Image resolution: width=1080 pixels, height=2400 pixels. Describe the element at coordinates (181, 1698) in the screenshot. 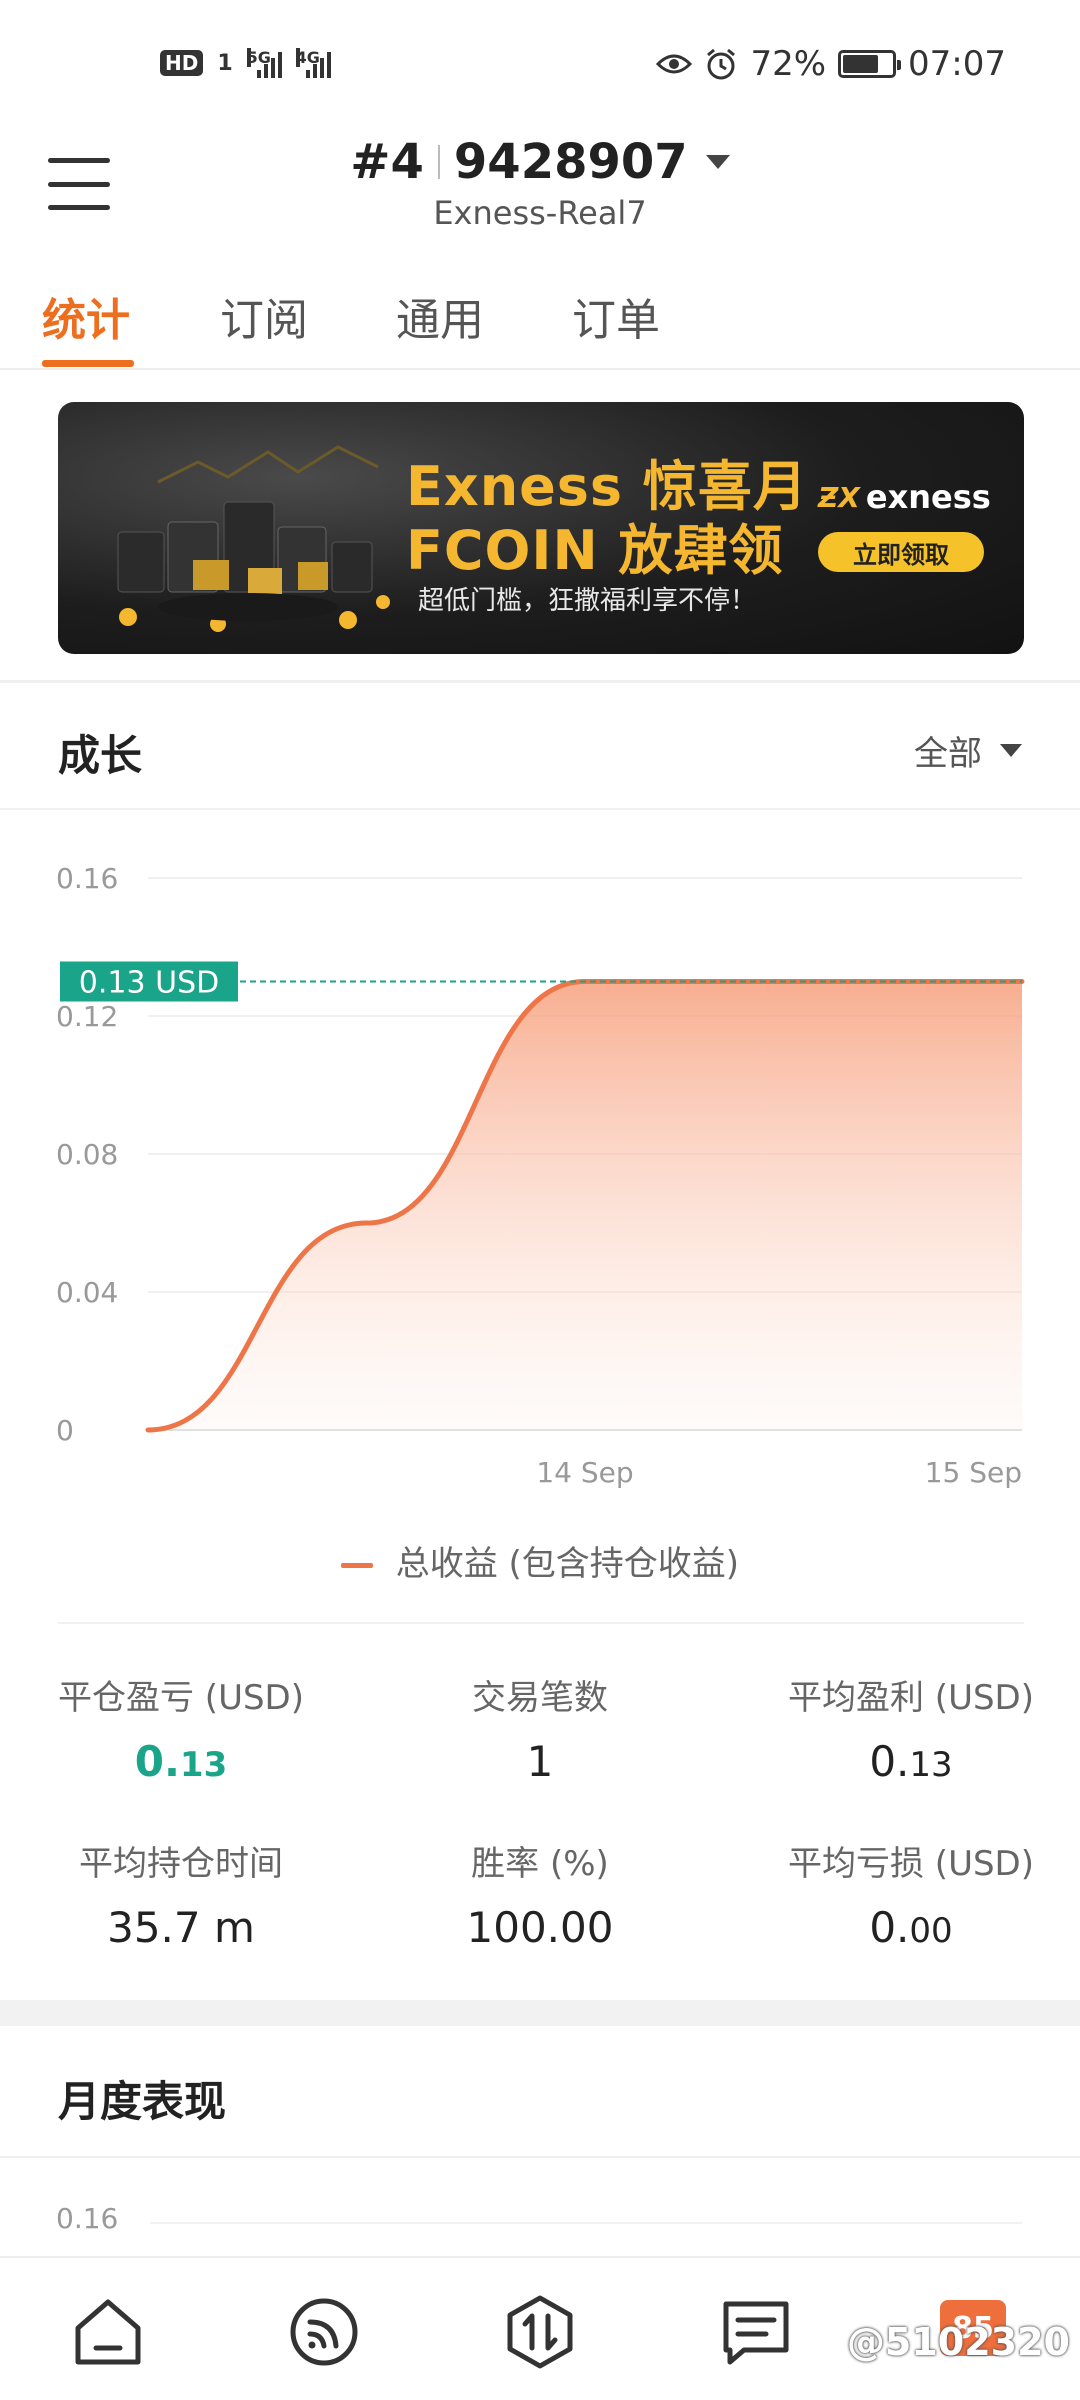

I see `stat-label: 平仓盈亏 (USD)` at that location.